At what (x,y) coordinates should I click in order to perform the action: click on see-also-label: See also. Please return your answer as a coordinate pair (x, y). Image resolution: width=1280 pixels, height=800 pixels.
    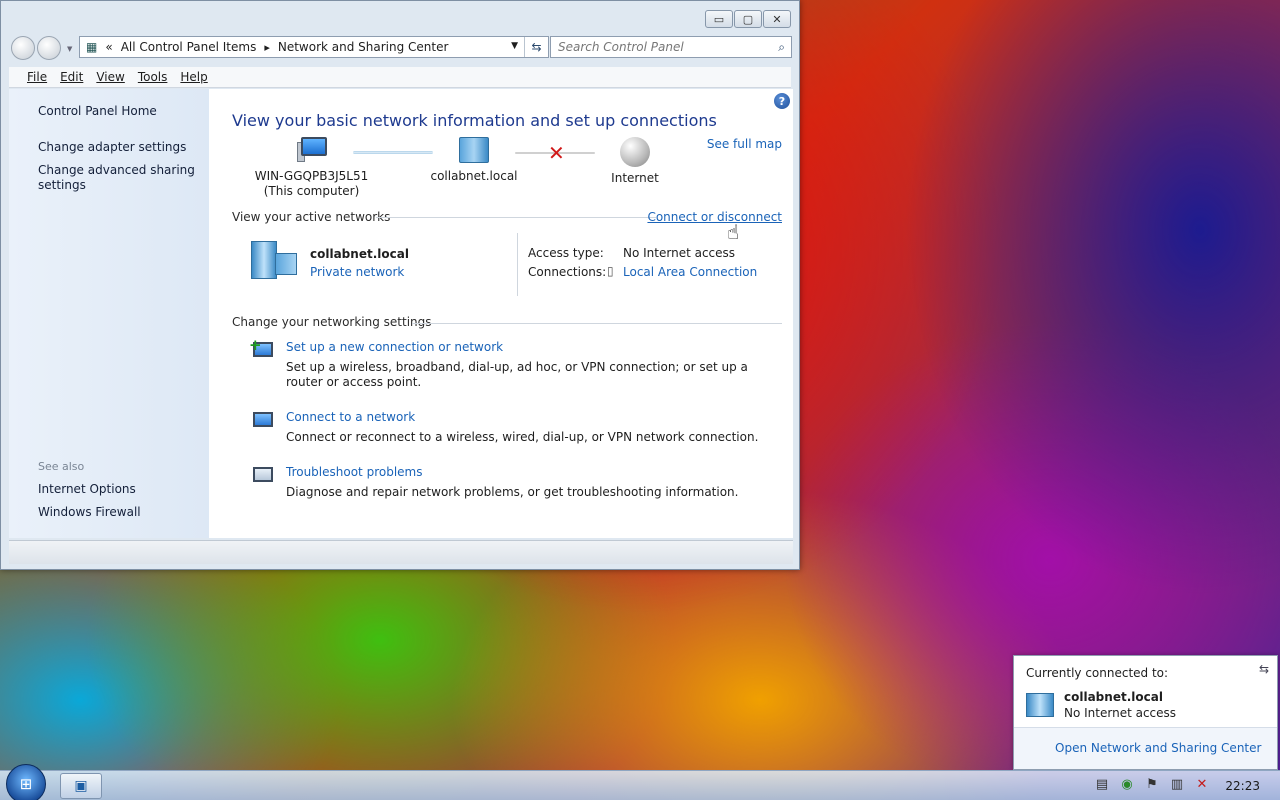
    Looking at the image, I should click on (61, 466).